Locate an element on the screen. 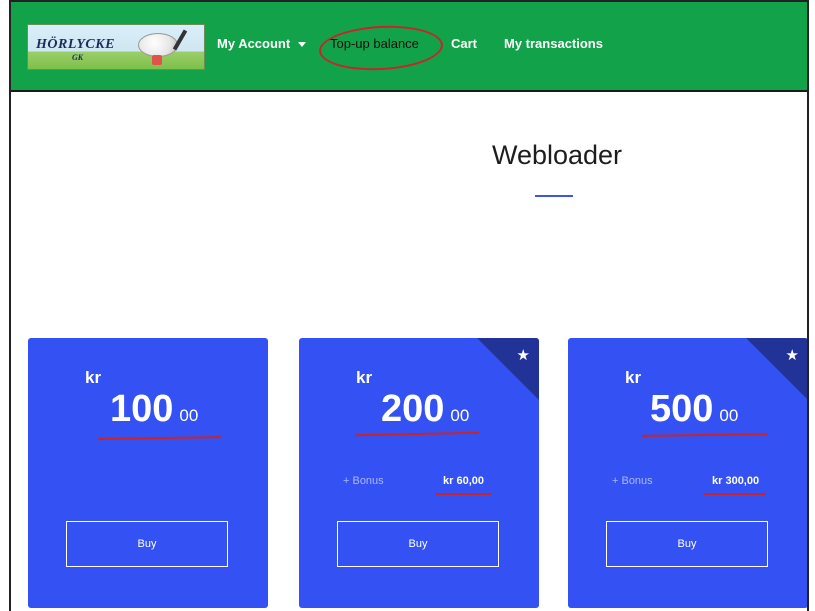  caret-down-icon is located at coordinates (302, 45).